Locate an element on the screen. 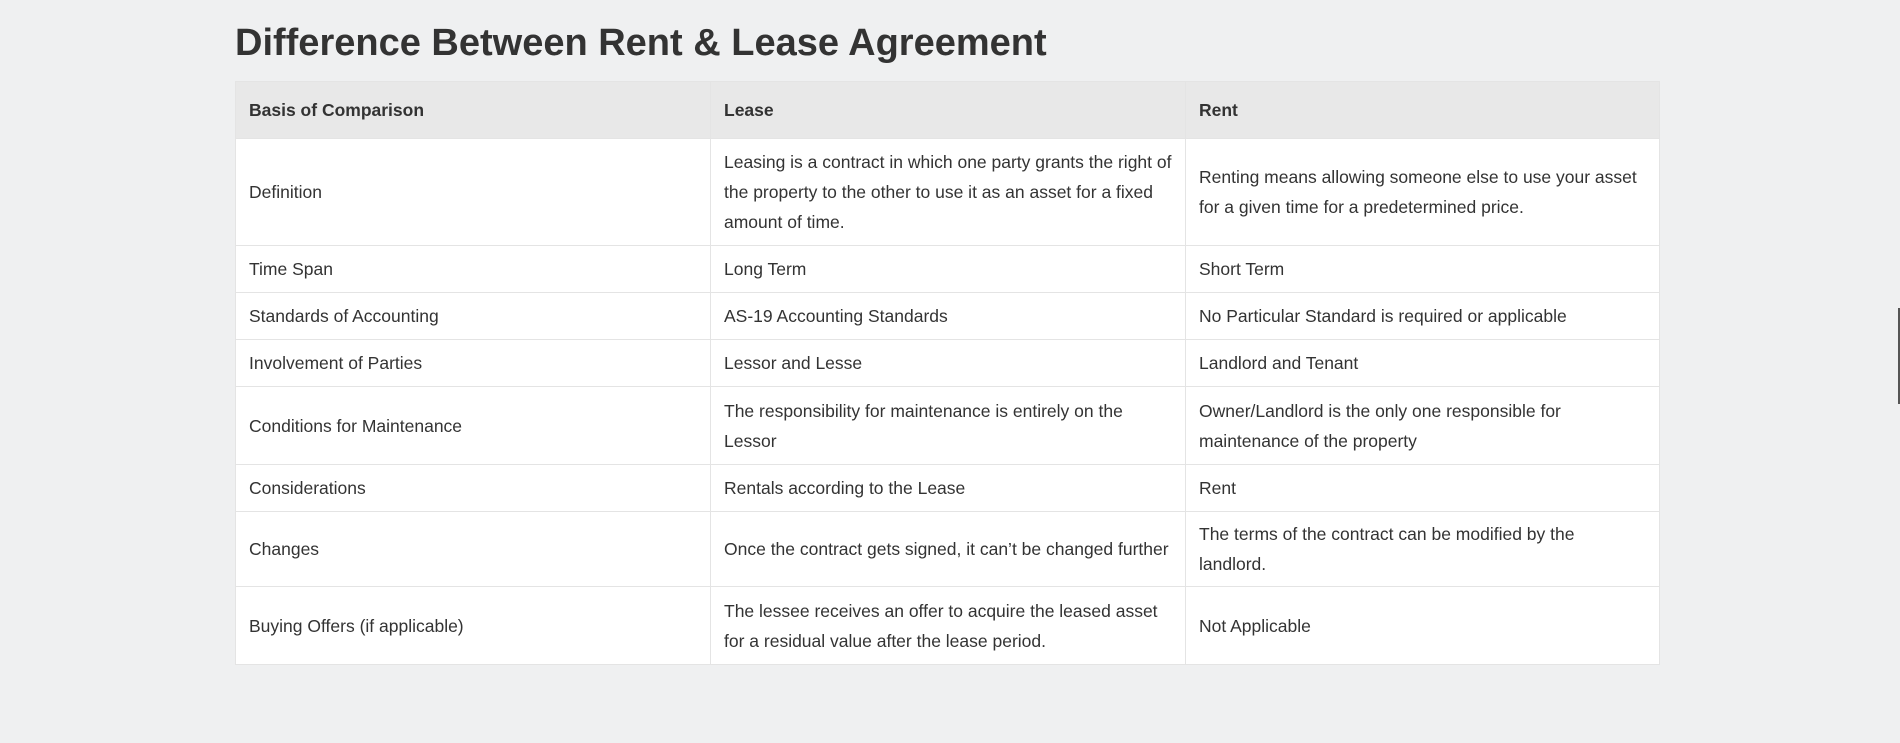 This screenshot has height=743, width=1900. lease-cell: Lessor and Lesse is located at coordinates (948, 363).